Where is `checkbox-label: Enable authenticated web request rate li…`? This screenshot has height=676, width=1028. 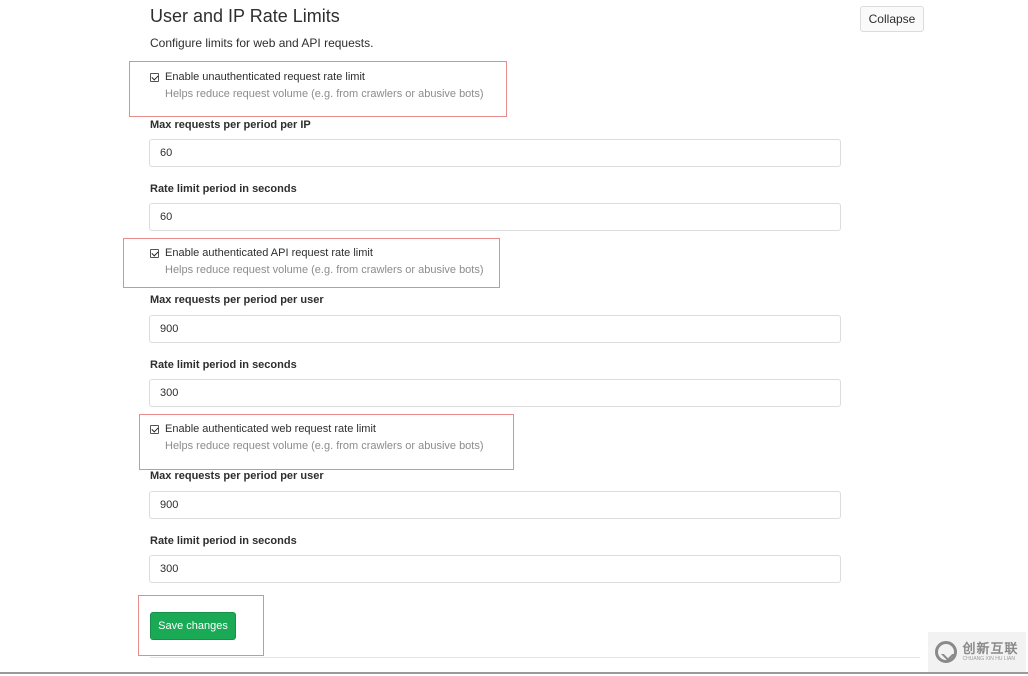
checkbox-label: Enable authenticated web request rate li… is located at coordinates (270, 429).